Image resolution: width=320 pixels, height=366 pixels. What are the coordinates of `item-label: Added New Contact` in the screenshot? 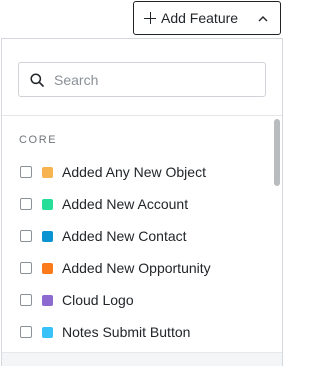 It's located at (124, 236).